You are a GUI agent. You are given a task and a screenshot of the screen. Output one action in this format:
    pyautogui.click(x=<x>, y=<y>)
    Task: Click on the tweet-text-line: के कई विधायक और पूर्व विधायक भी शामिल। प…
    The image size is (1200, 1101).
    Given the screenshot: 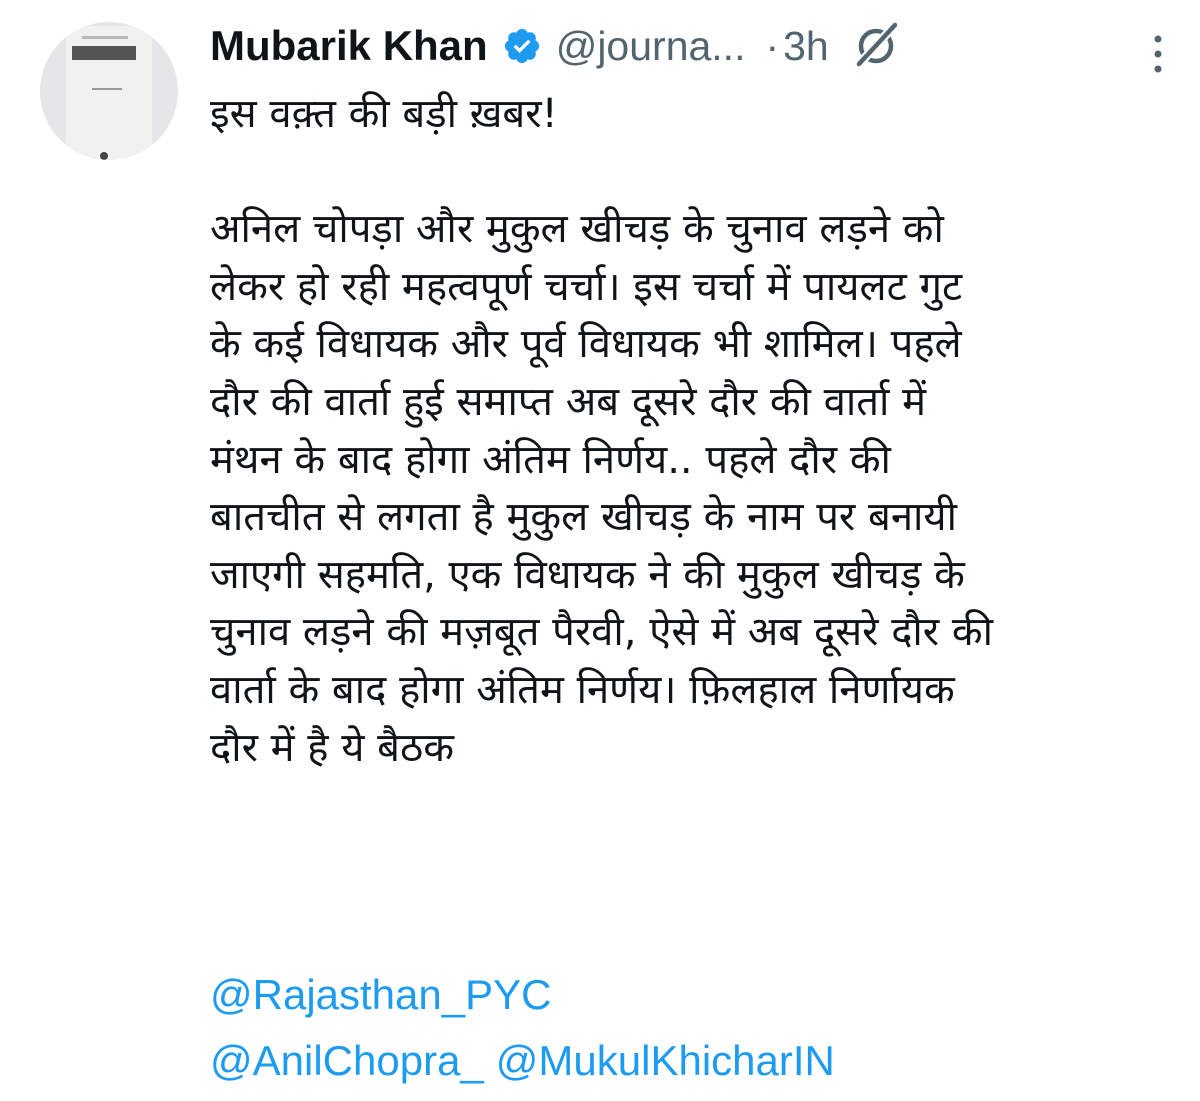 What is the action you would take?
    pyautogui.click(x=586, y=344)
    